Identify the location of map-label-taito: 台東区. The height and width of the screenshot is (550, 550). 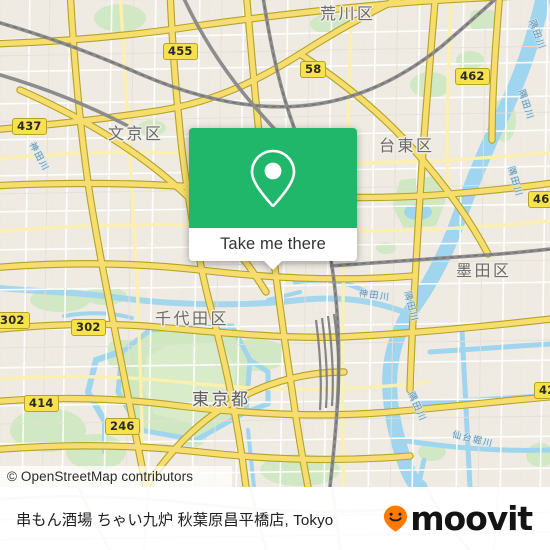
(407, 145).